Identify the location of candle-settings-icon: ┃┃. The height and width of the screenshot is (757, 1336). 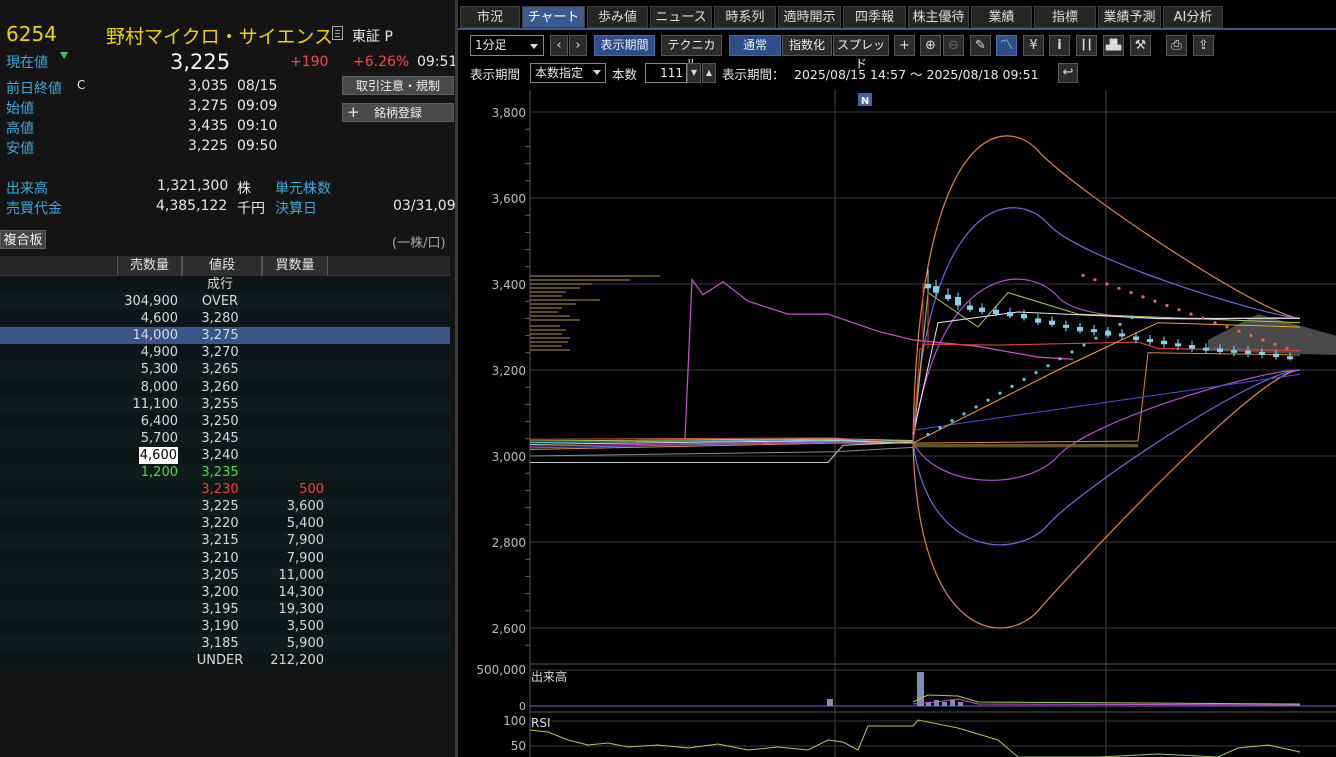
(1086, 45).